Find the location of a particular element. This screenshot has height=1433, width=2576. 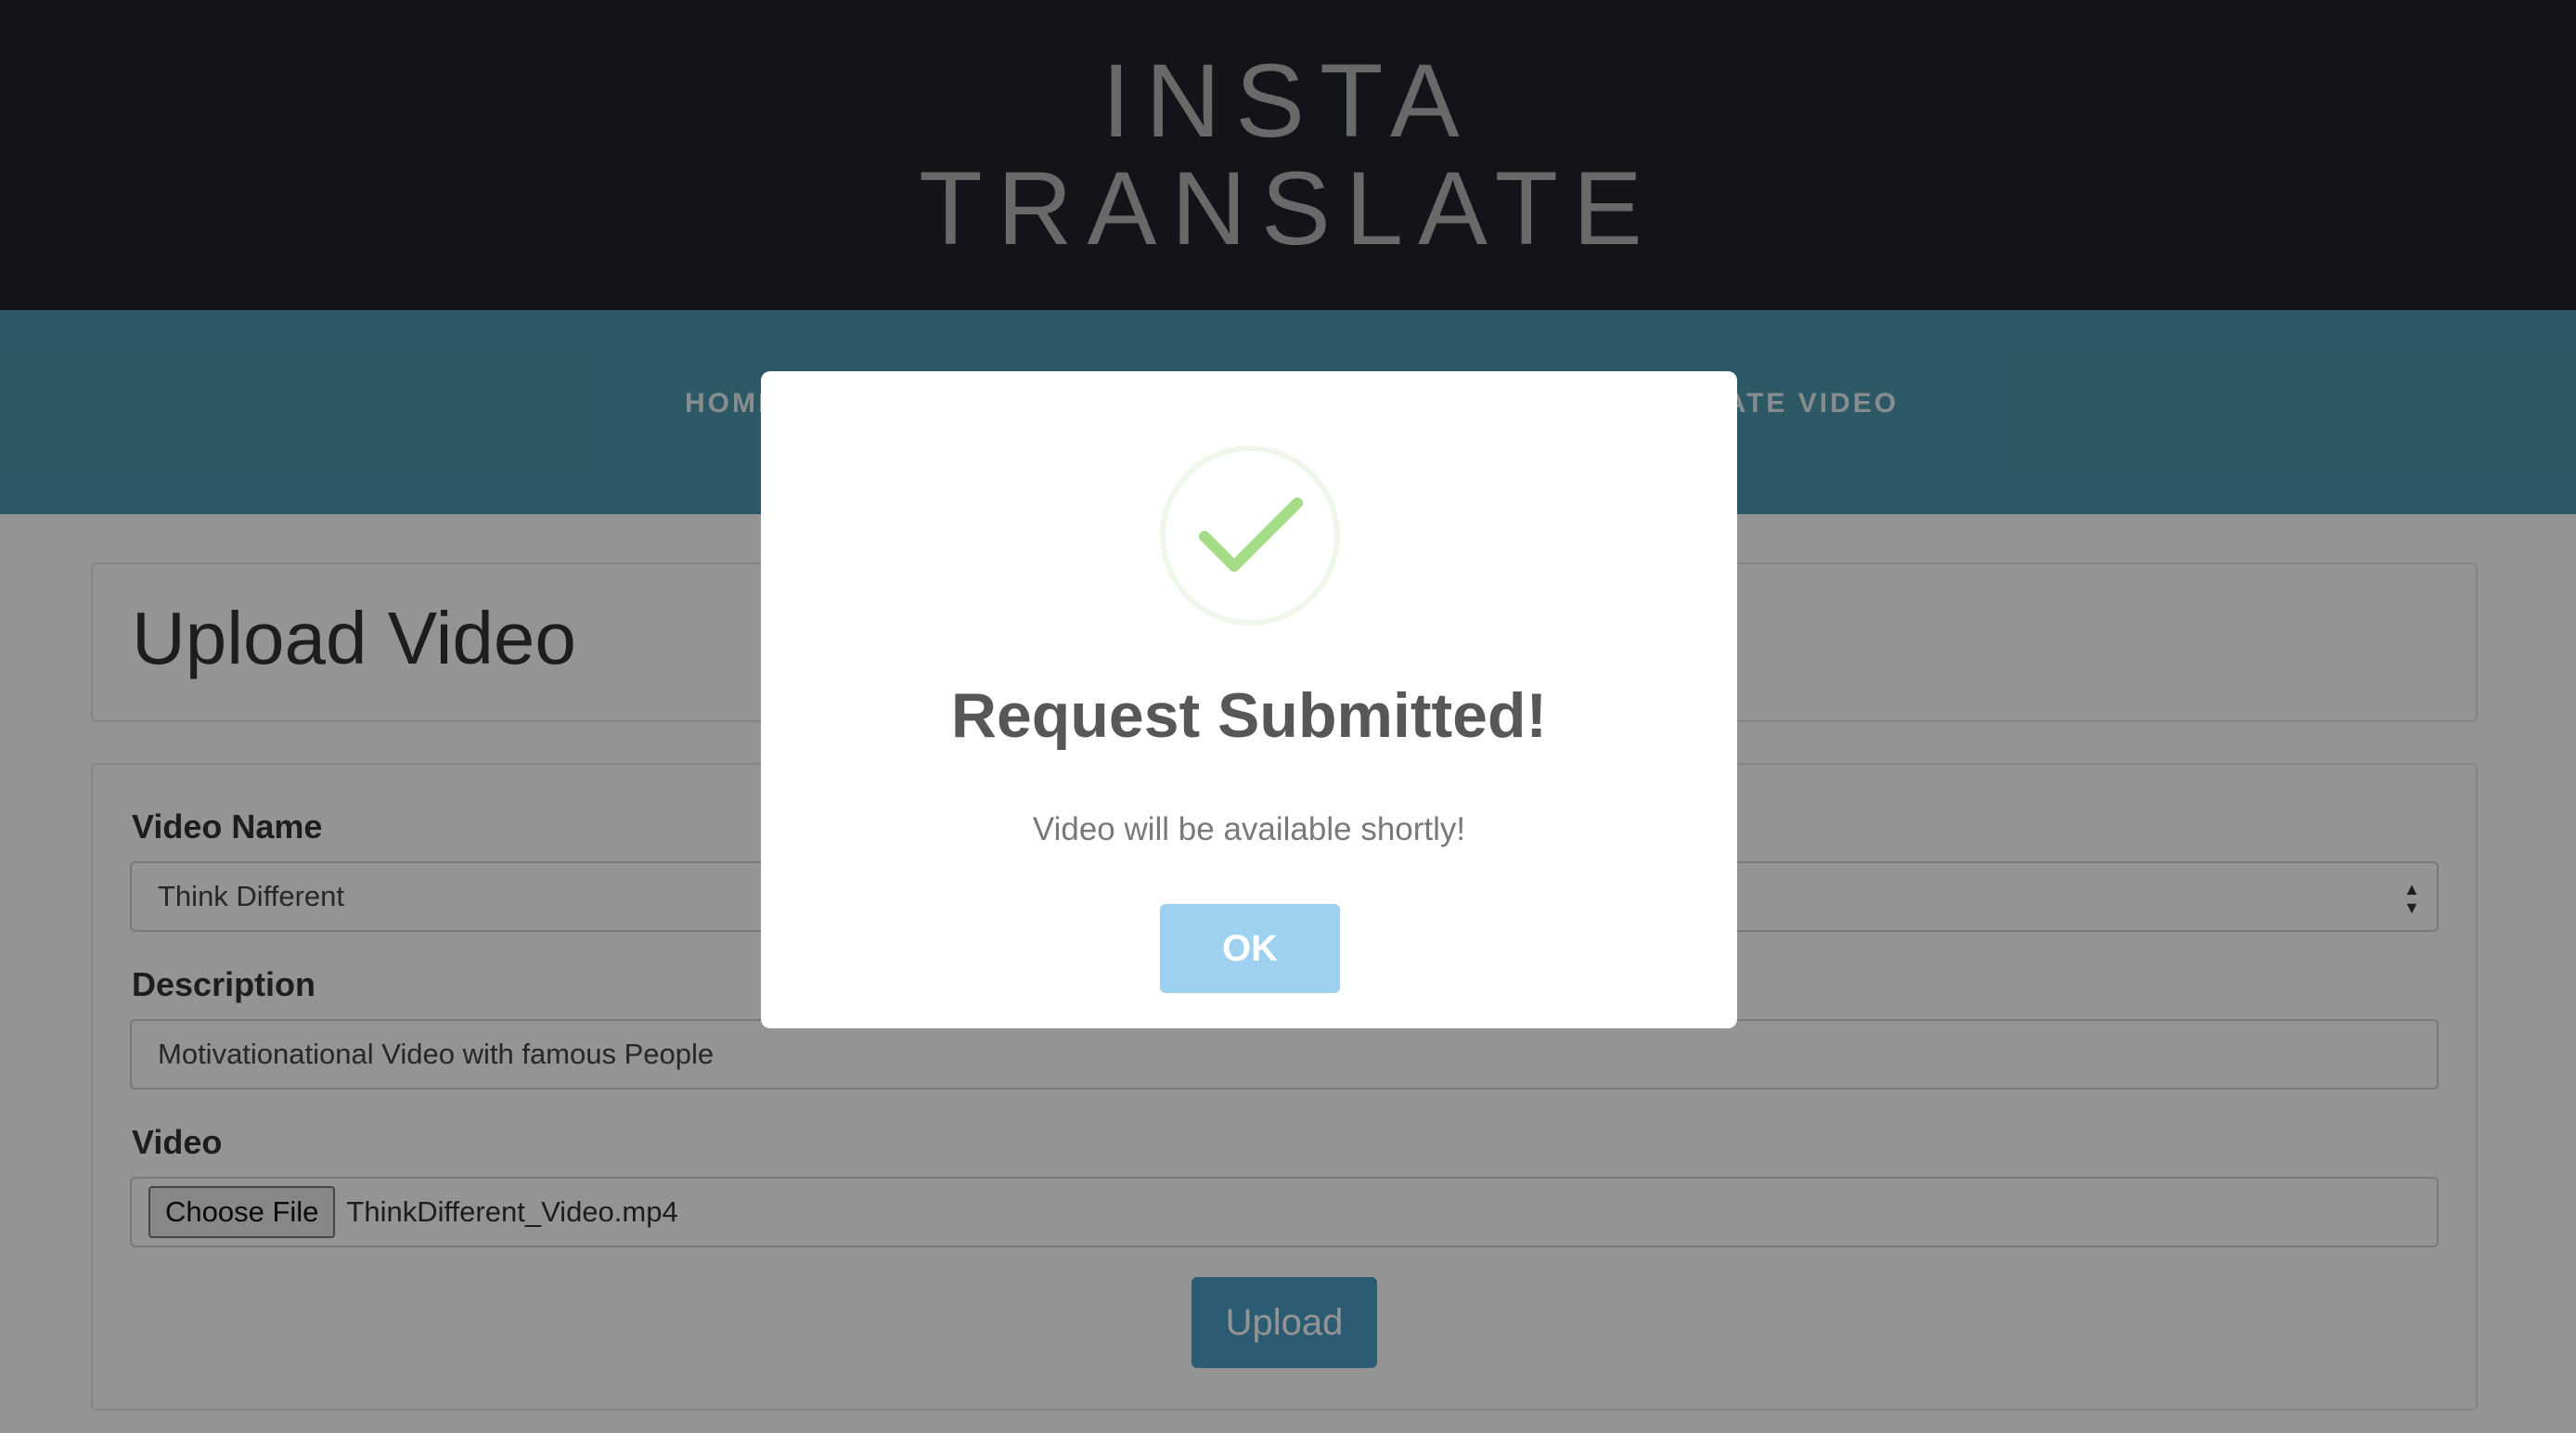

modal-message: Video will be available shortly! is located at coordinates (1249, 829).